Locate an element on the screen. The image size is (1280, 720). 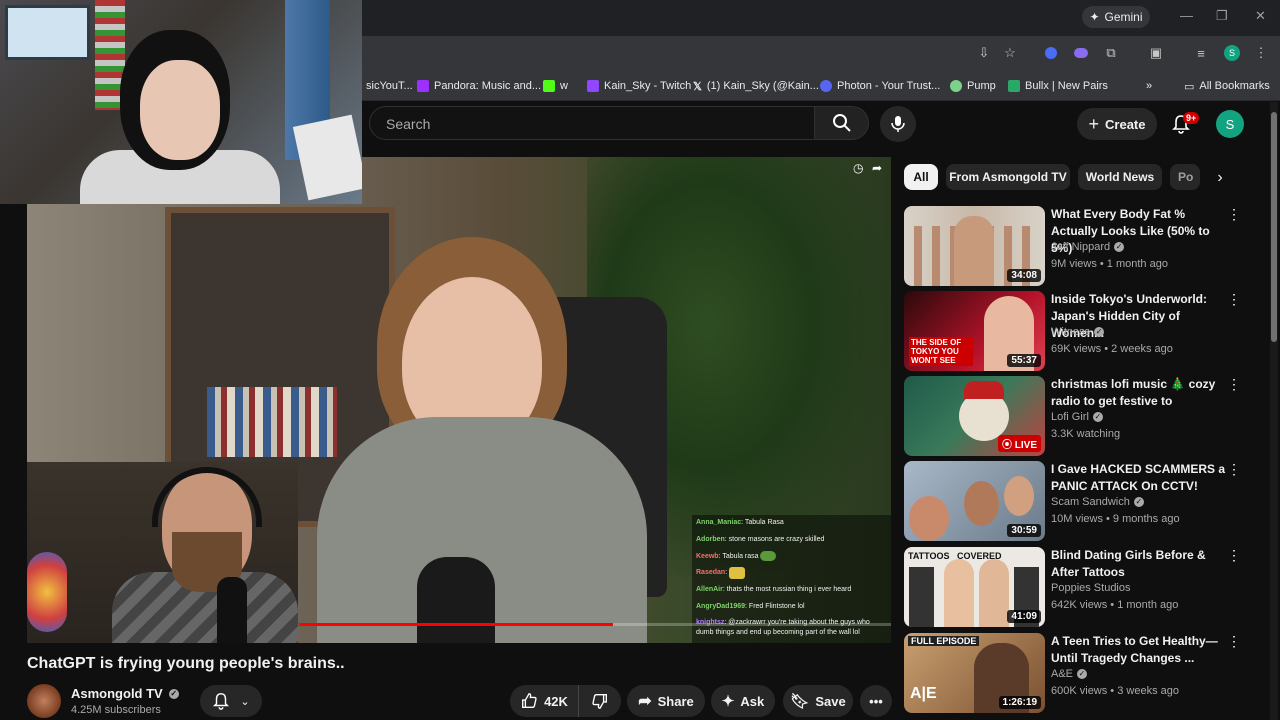
channel-name-row: A&E ✓ is located at coordinates (1069, 674).